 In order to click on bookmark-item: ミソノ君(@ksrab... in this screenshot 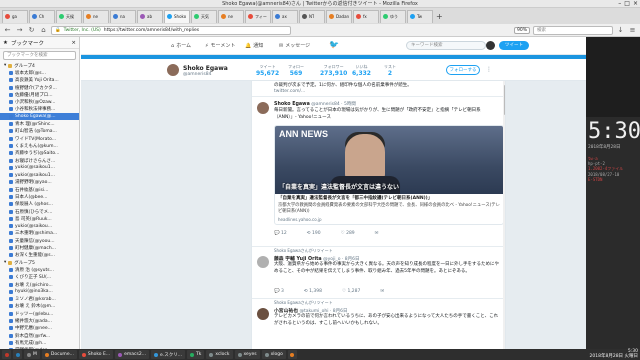, I will do `click(39, 299)`.